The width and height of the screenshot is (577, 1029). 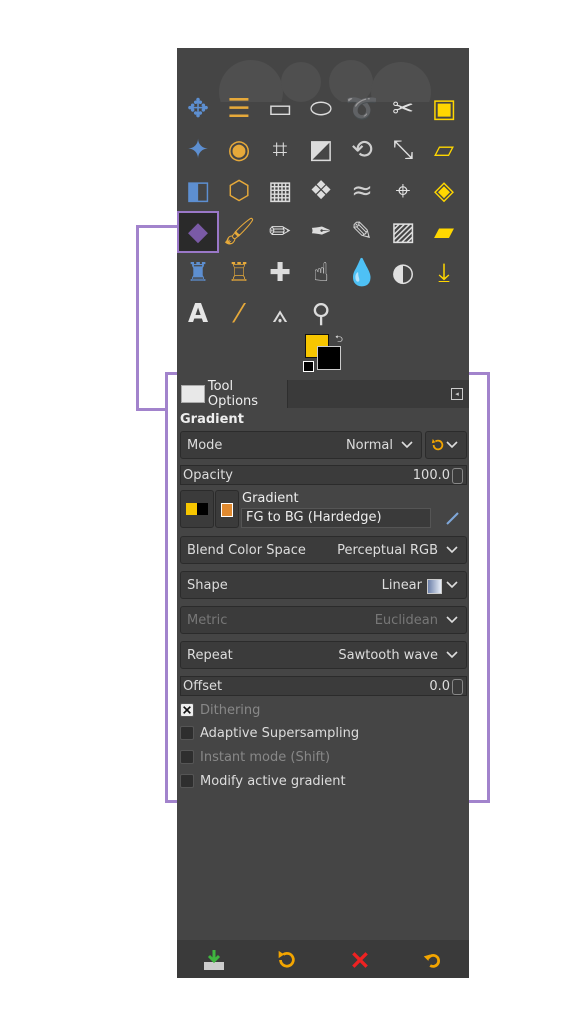 I want to click on default-colors-icon, so click(x=308, y=366).